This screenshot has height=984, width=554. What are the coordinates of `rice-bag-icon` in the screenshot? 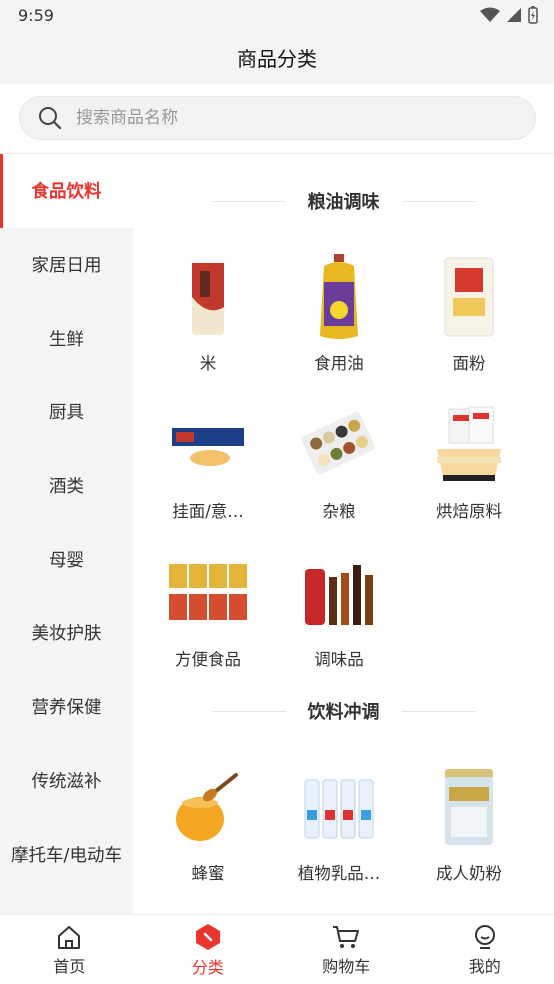 It's located at (208, 297).